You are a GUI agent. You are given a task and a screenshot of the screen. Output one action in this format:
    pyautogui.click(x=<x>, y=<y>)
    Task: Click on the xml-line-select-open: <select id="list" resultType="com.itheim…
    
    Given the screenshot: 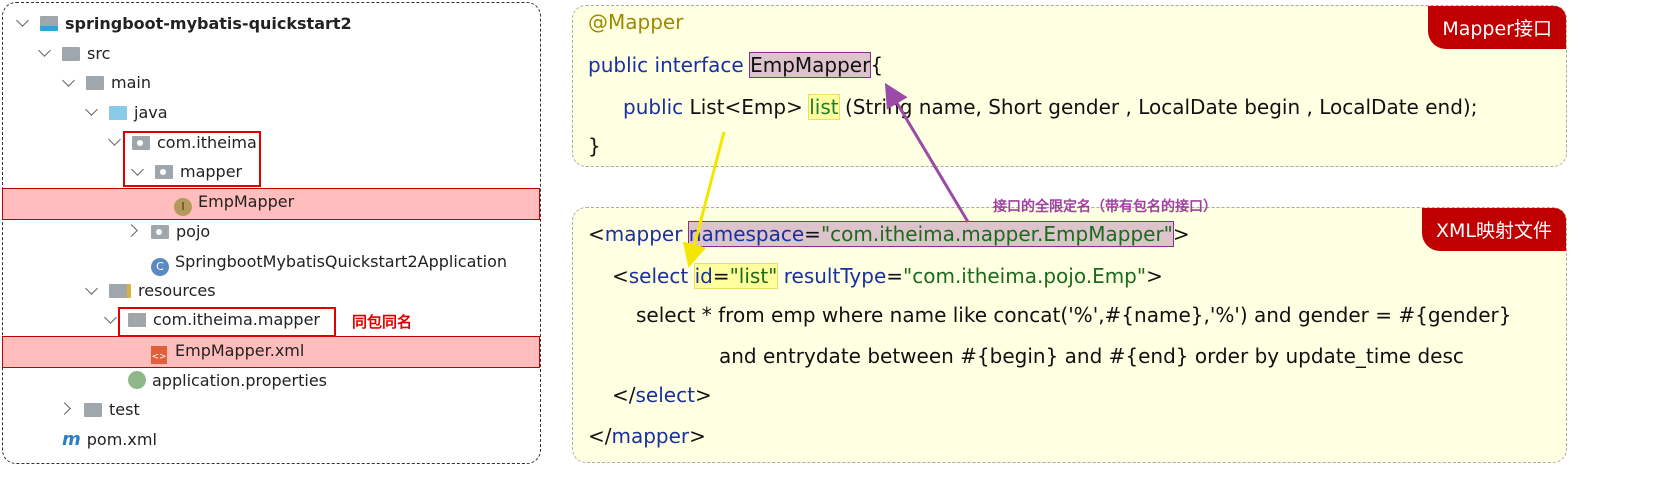 What is the action you would take?
    pyautogui.click(x=887, y=276)
    